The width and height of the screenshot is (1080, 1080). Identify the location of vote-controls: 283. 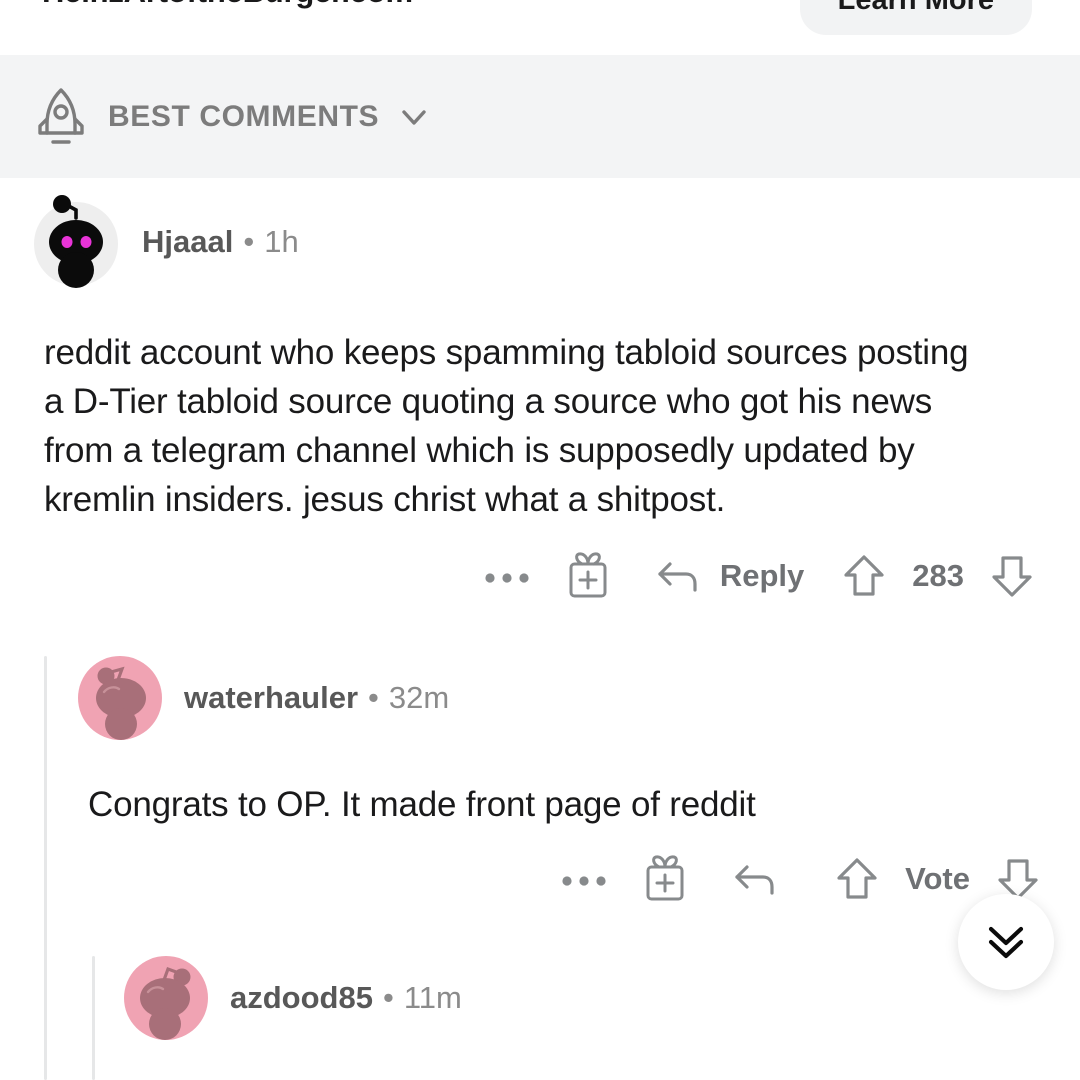
(938, 576).